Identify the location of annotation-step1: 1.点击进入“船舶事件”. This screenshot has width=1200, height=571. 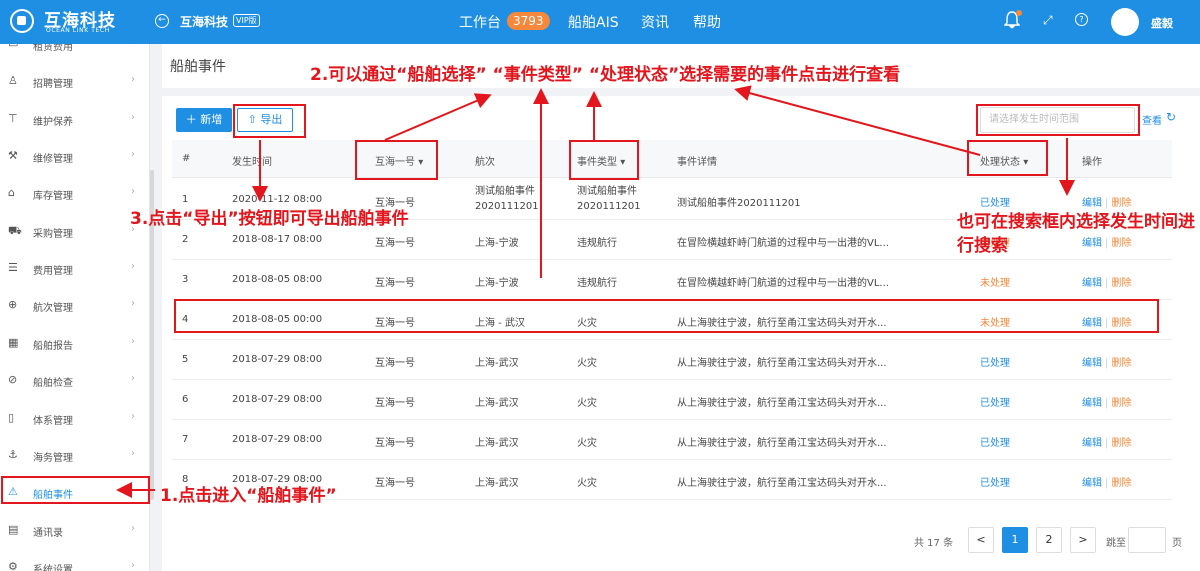
(248, 496).